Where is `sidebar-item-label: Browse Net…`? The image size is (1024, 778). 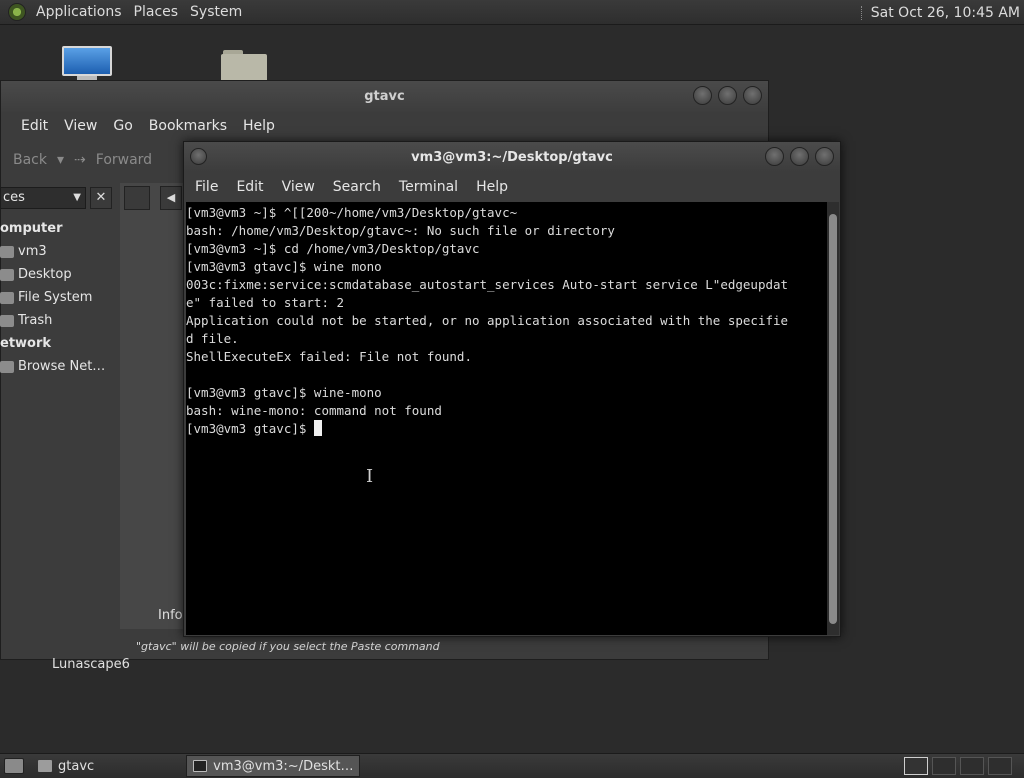
sidebar-item-label: Browse Net… is located at coordinates (62, 366).